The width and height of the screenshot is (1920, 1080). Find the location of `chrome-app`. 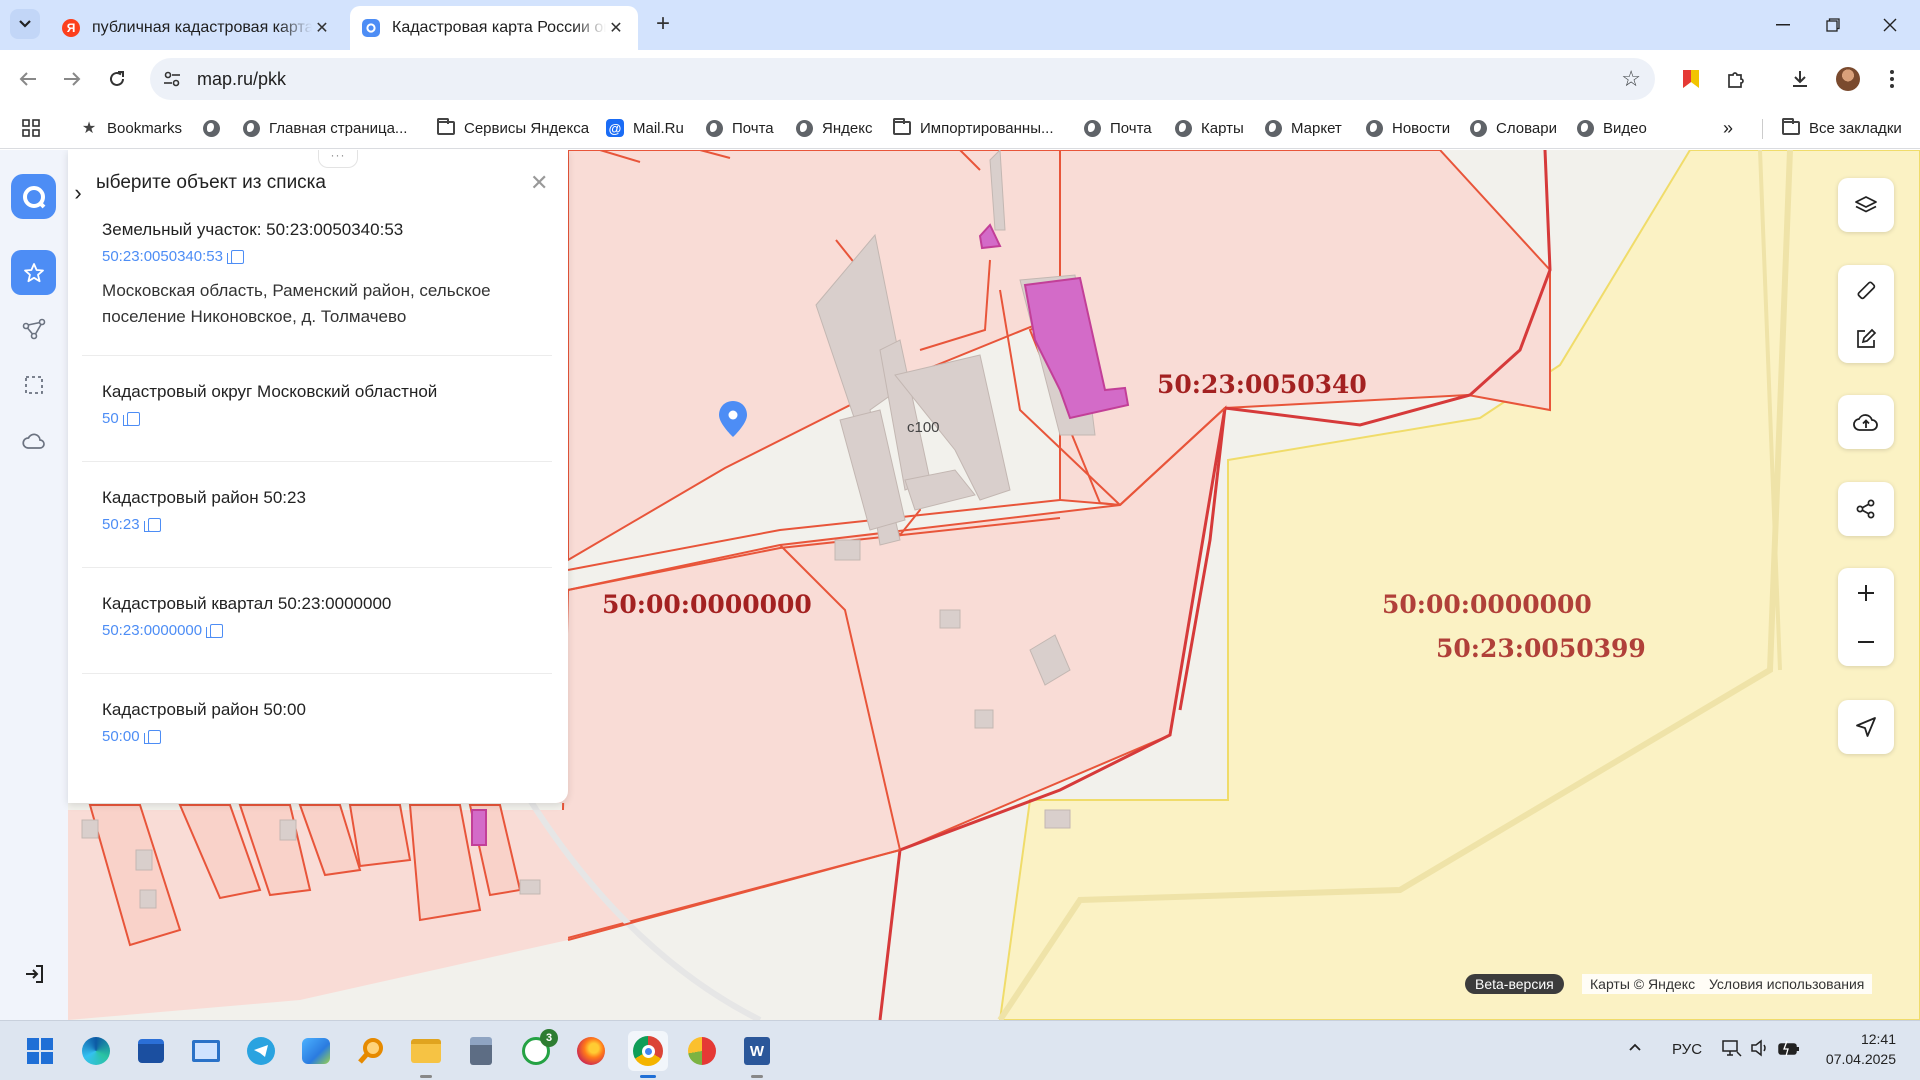

chrome-app is located at coordinates (648, 1054).